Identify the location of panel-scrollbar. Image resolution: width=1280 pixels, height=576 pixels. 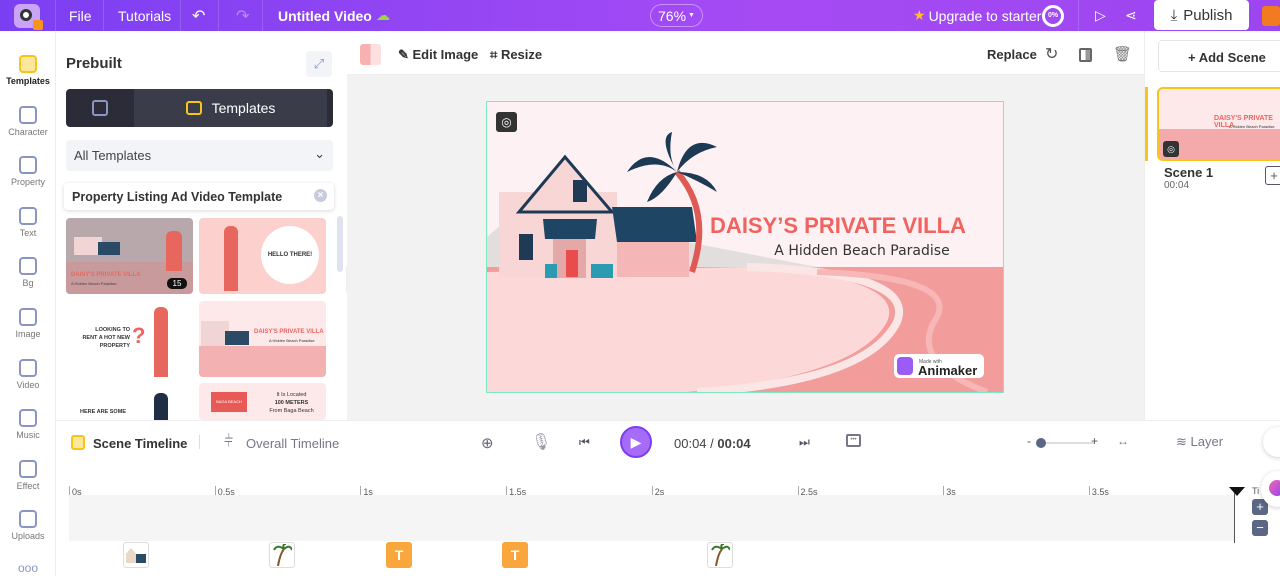
(340, 244).